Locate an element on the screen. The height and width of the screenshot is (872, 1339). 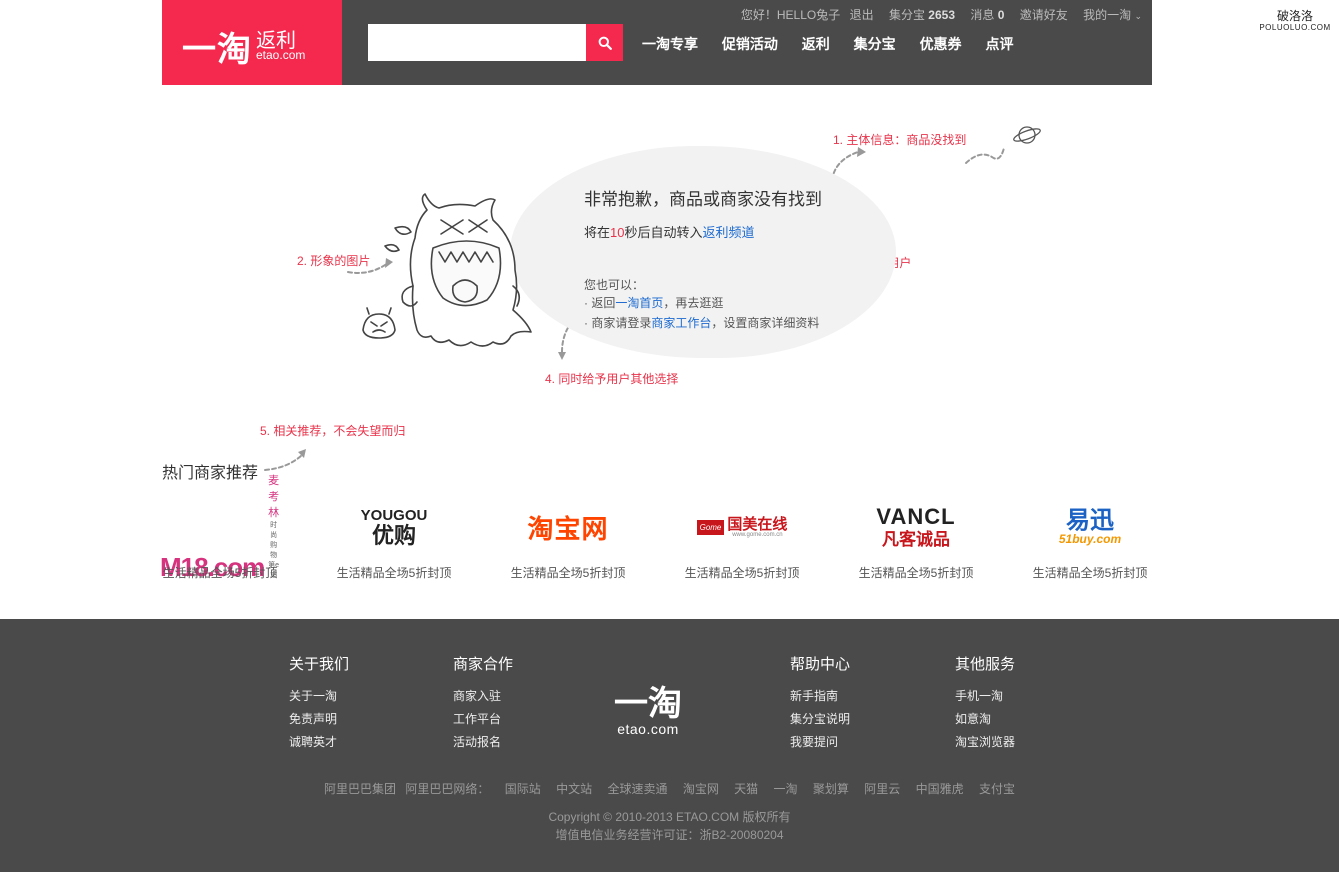
footer-group-link: 淘宝网 is located at coordinates (701, 789).